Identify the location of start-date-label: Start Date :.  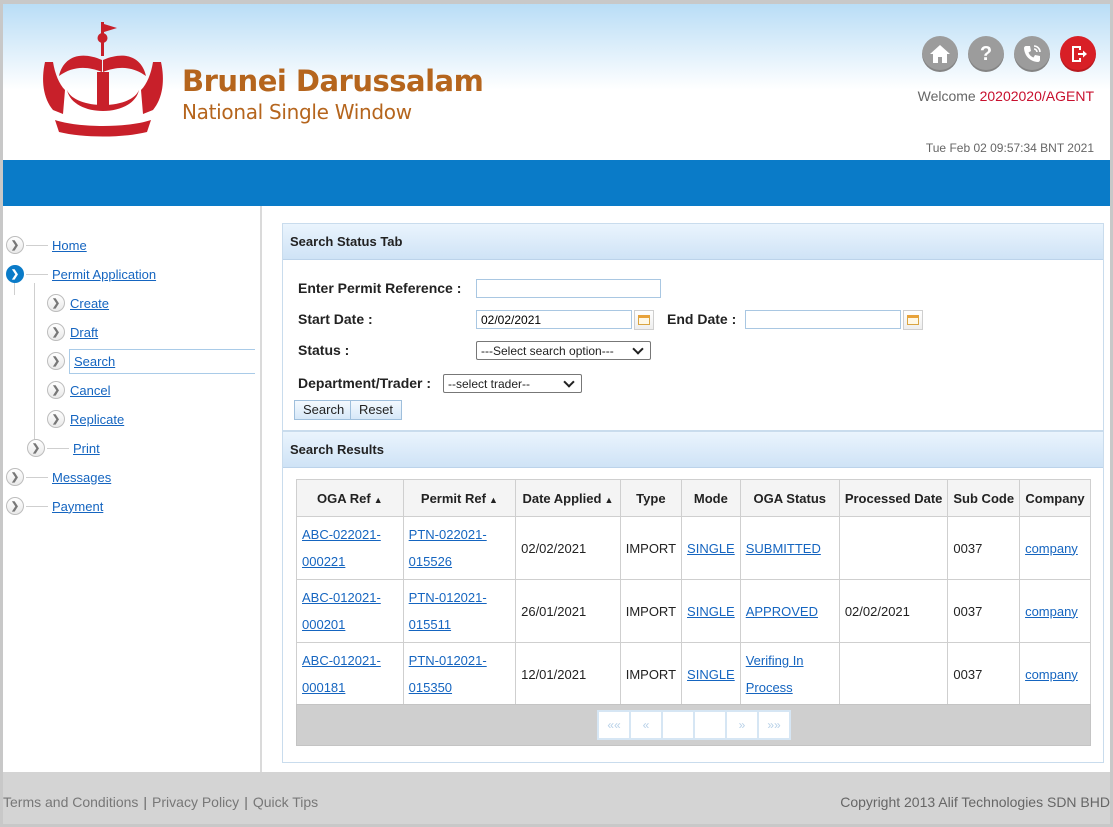
(335, 319).